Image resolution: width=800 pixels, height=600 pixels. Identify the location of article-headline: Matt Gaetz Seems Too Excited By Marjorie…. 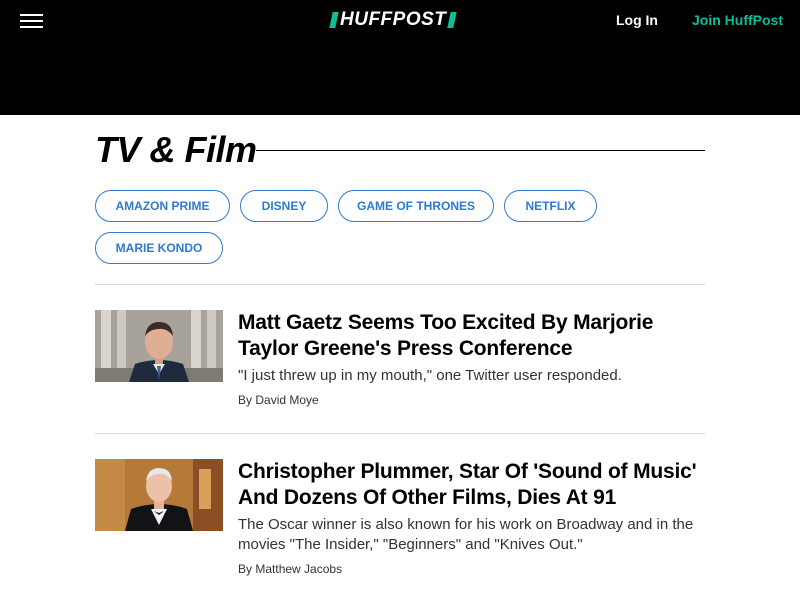
(473, 336).